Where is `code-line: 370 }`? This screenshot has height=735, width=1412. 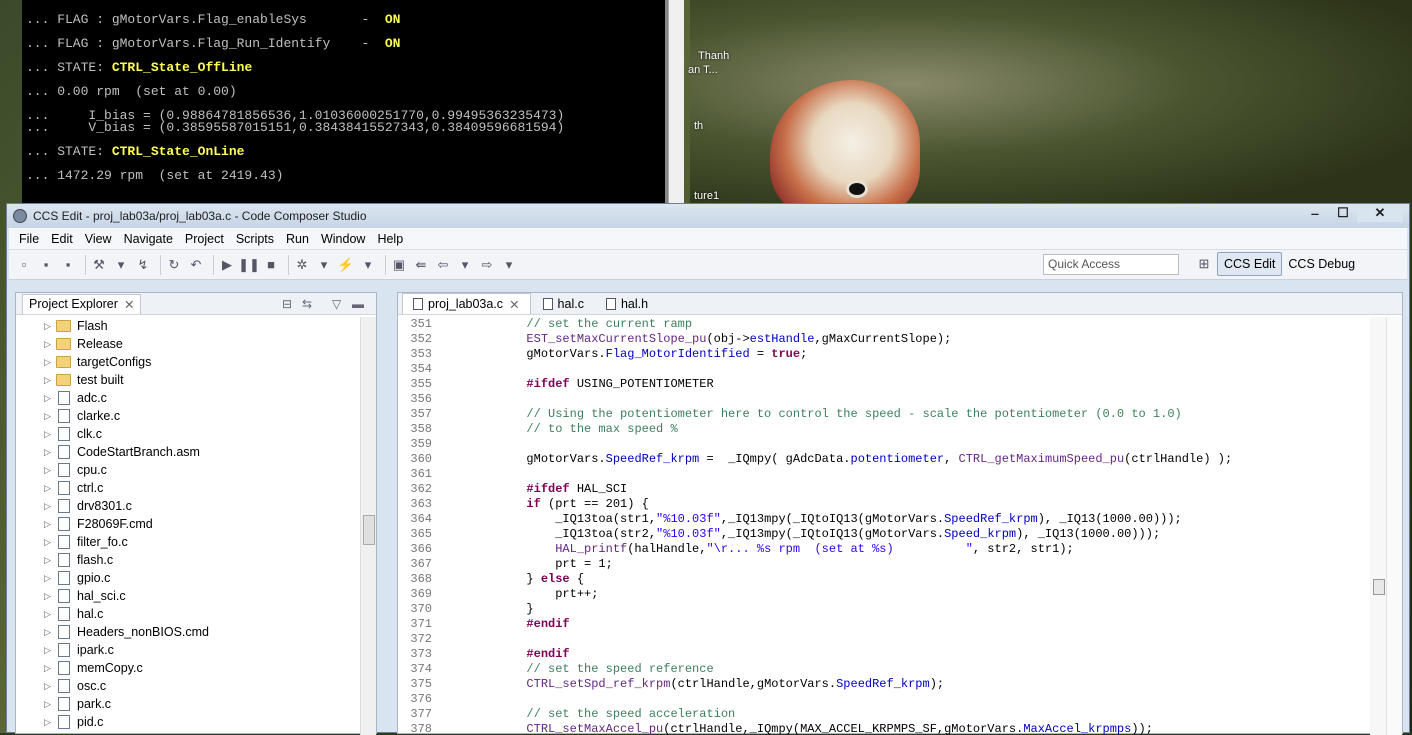
code-line: 370 } is located at coordinates (884, 609).